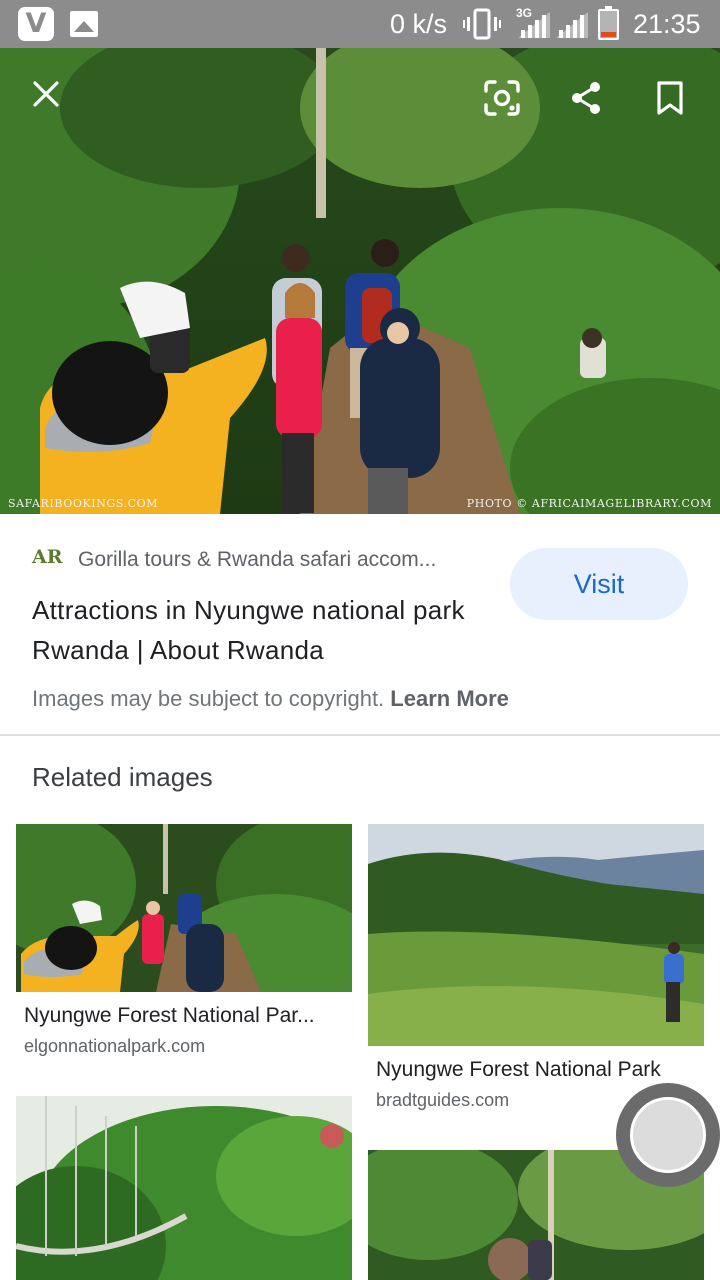  Describe the element at coordinates (518, 1069) in the screenshot. I see `related-caption: Nyungwe Forest National Park` at that location.